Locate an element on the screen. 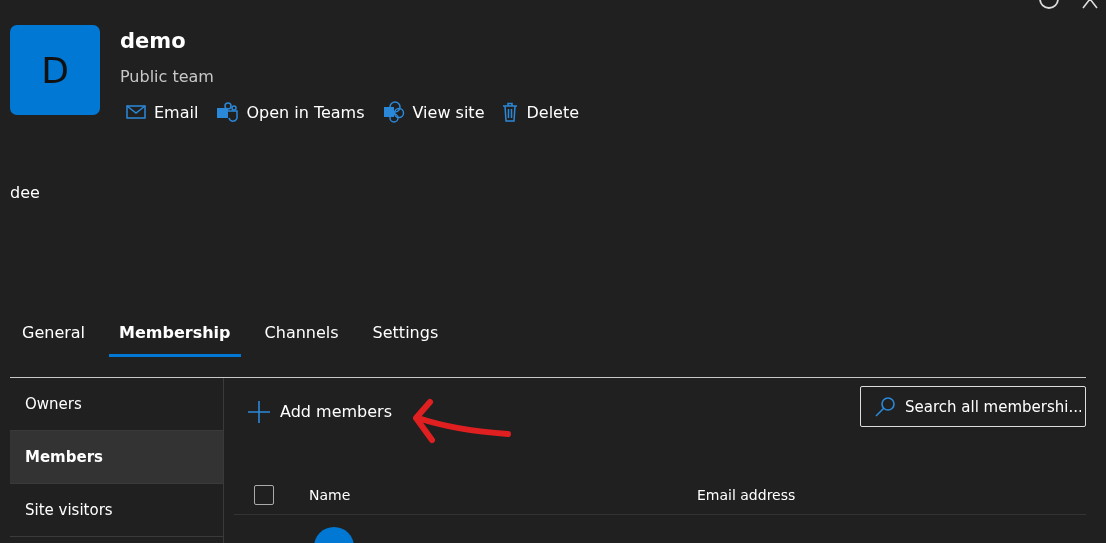 This screenshot has width=1106, height=543. plus-icon is located at coordinates (259, 411).